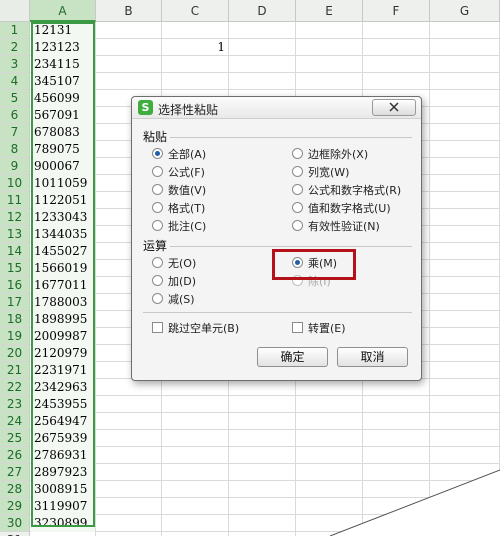 Image resolution: width=500 pixels, height=536 pixels. I want to click on operation-option-add: 加(D), so click(174, 282).